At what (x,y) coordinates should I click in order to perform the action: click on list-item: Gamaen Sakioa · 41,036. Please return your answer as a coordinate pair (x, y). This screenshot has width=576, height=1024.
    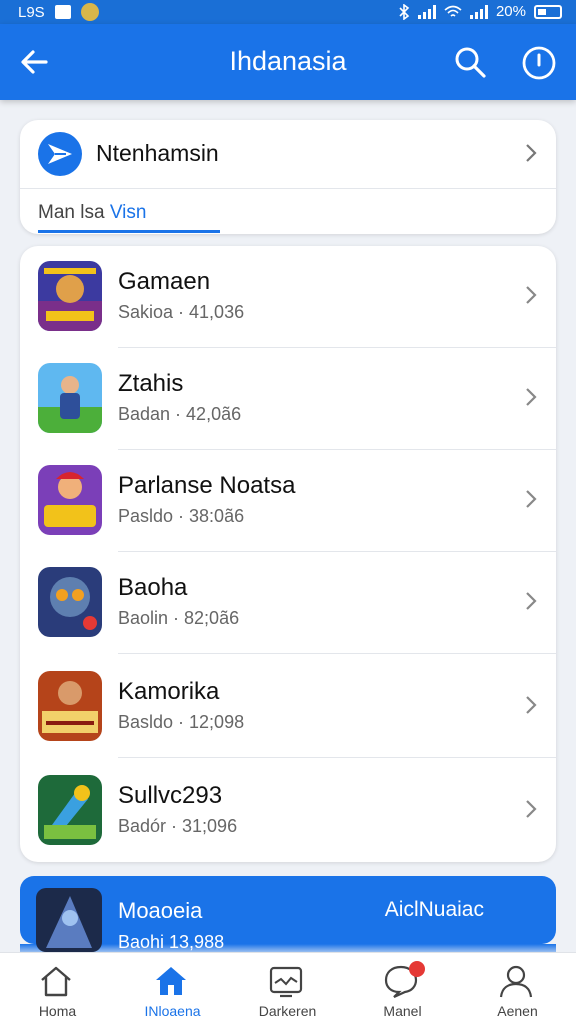
    Looking at the image, I should click on (288, 297).